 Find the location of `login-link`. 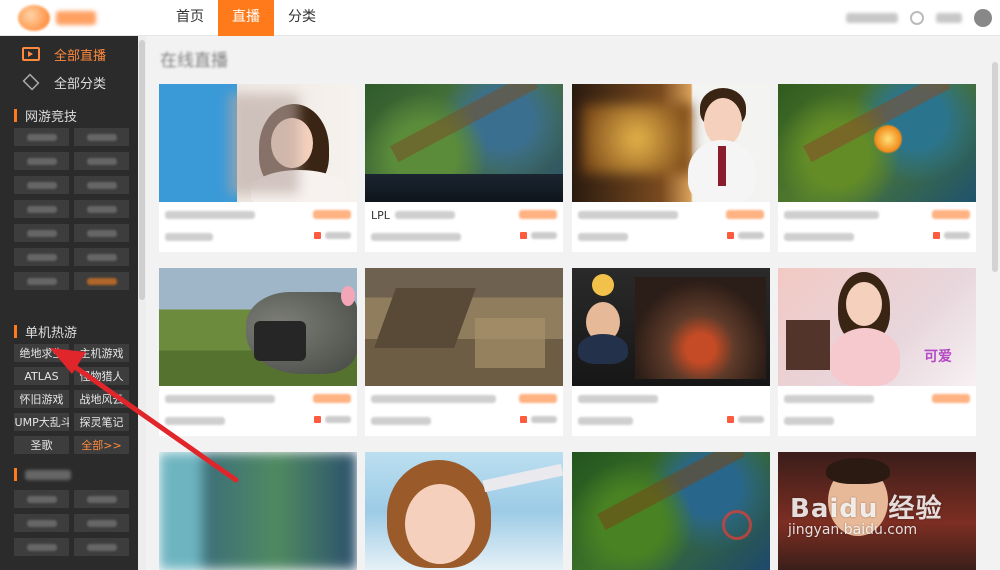

login-link is located at coordinates (949, 18).